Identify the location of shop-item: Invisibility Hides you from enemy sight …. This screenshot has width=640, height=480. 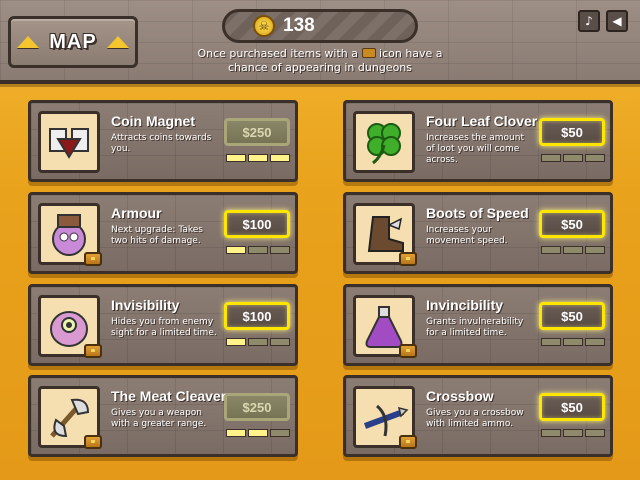
(163, 325).